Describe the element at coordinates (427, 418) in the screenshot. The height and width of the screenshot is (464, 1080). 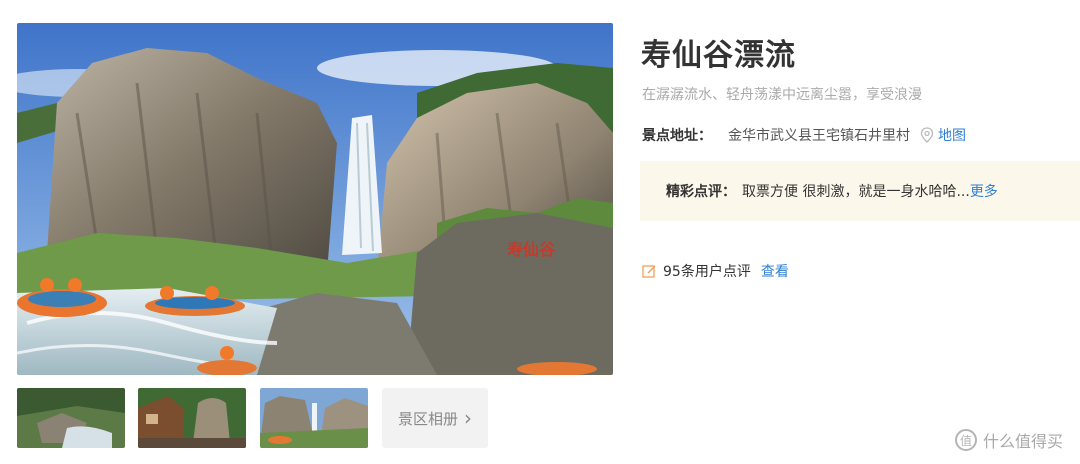
I see `album-label: 景区相册` at that location.